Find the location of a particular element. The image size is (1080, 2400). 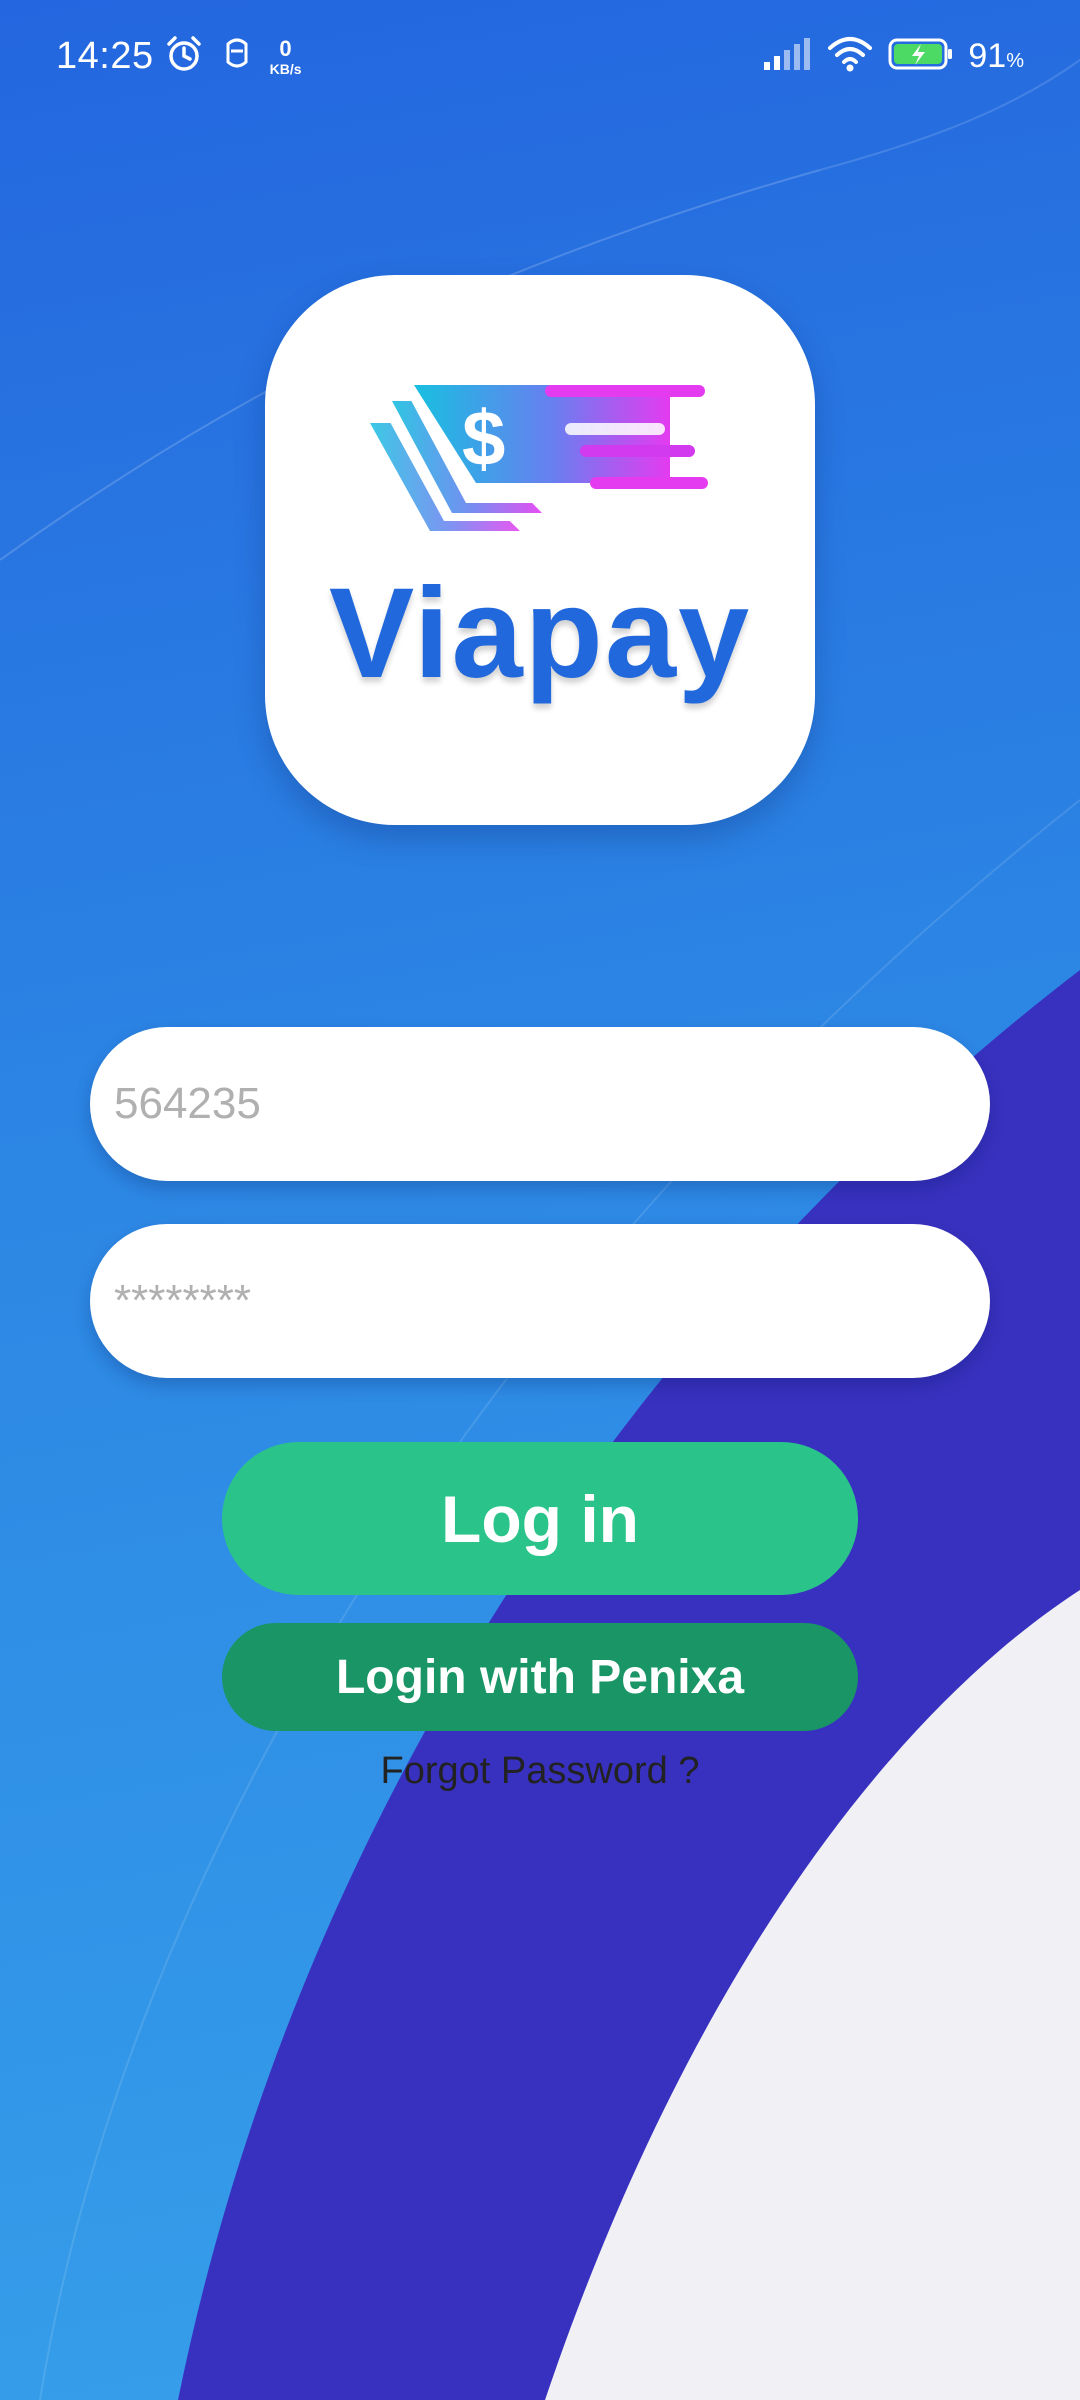

money-logo-icon: $ is located at coordinates (539, 458).